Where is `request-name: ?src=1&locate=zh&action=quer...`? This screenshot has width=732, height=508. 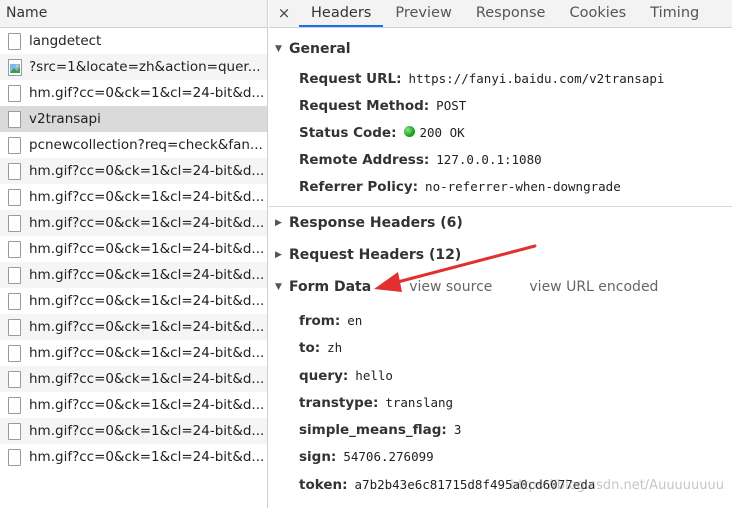
request-name: ?src=1&locate=zh&action=quer... is located at coordinates (145, 67).